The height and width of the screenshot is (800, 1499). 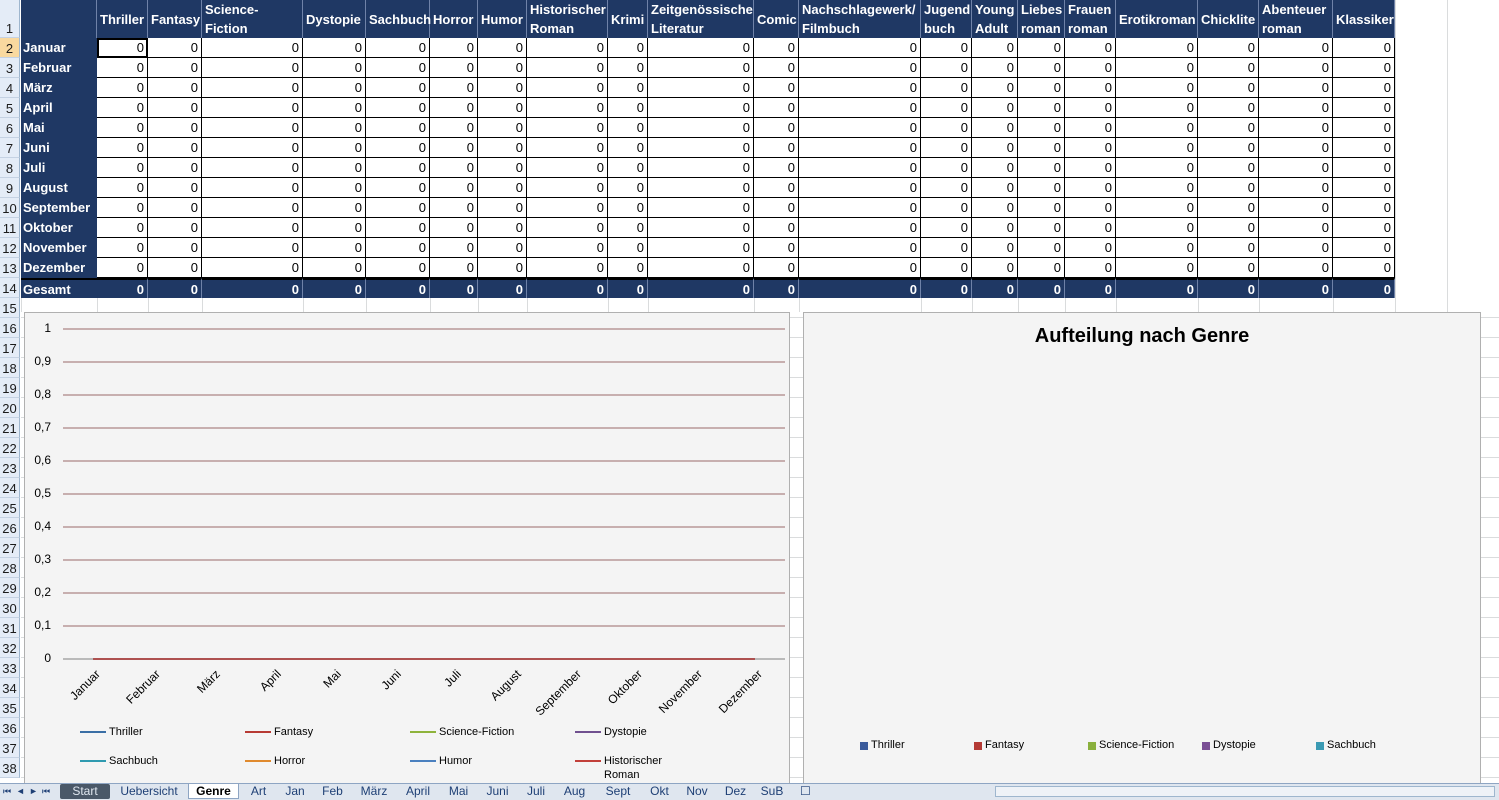 I want to click on row-number: 3, so click(x=10, y=68).